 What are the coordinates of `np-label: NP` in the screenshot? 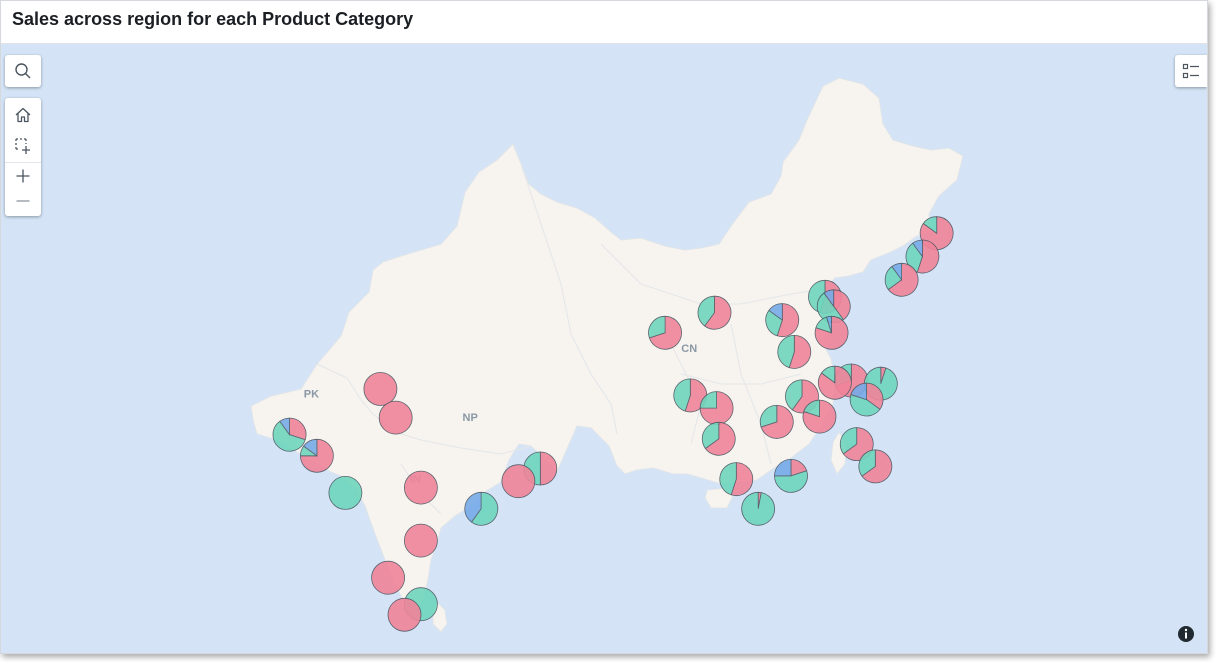 It's located at (470, 418).